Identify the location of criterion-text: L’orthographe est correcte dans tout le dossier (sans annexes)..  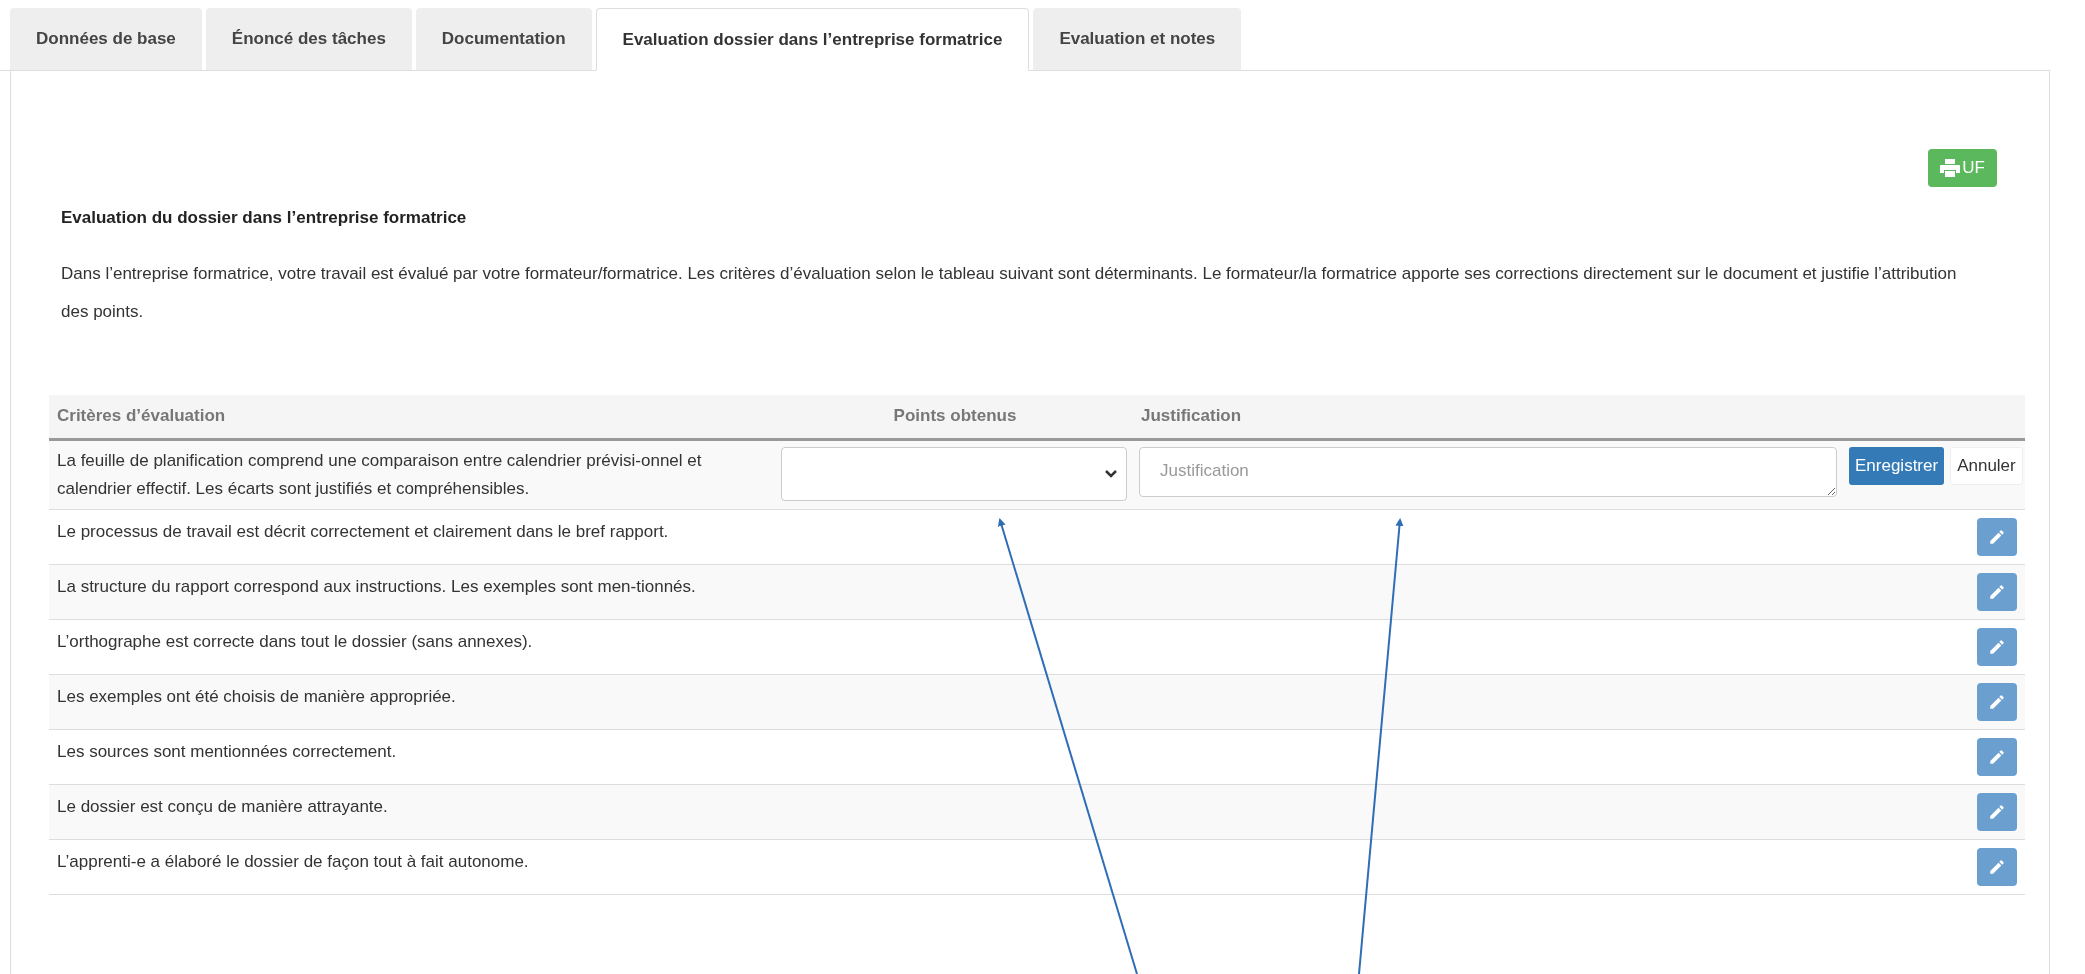
(295, 641).